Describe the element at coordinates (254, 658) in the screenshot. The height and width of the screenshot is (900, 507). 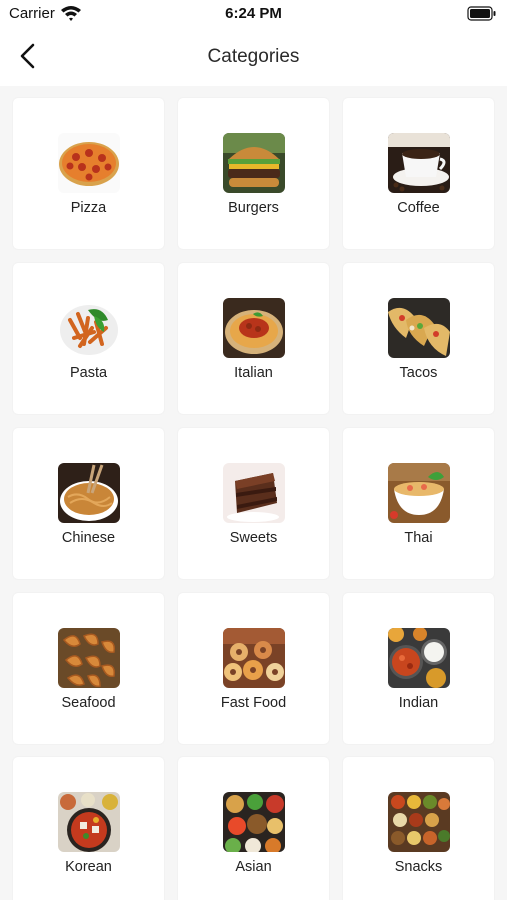
I see `donuts-image` at that location.